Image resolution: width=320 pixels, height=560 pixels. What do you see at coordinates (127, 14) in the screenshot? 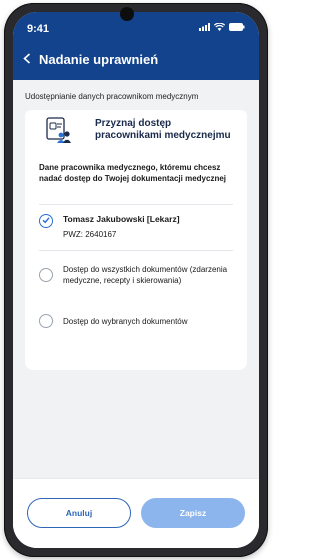
I see `camera-notch` at bounding box center [127, 14].